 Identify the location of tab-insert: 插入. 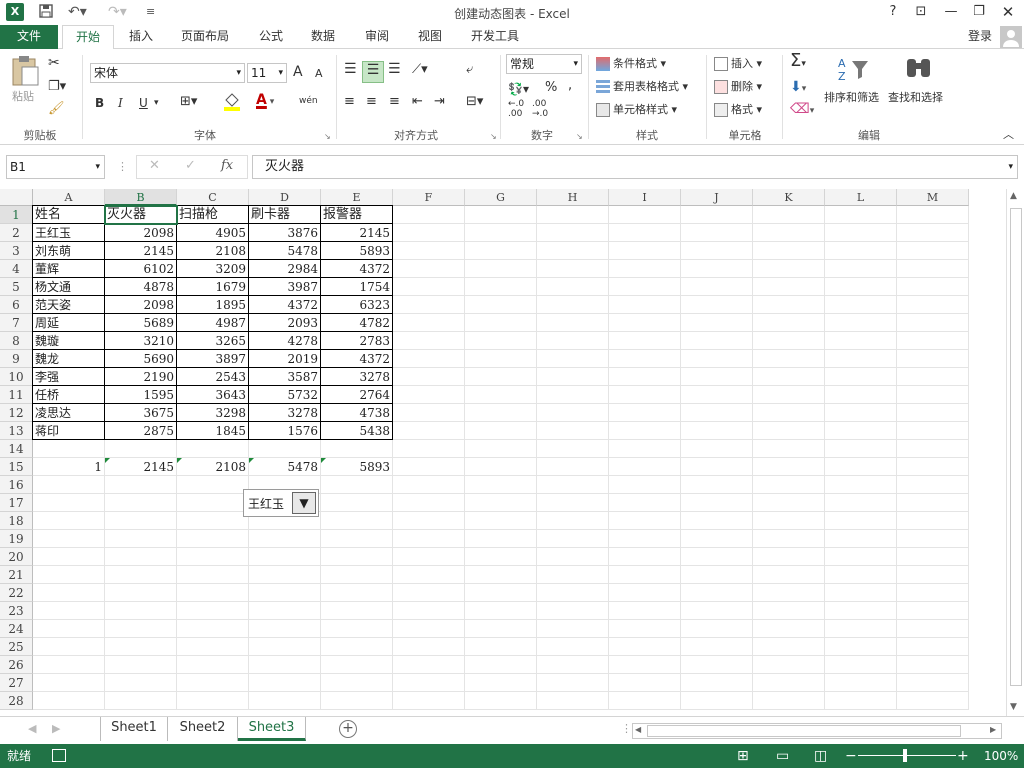
(141, 37).